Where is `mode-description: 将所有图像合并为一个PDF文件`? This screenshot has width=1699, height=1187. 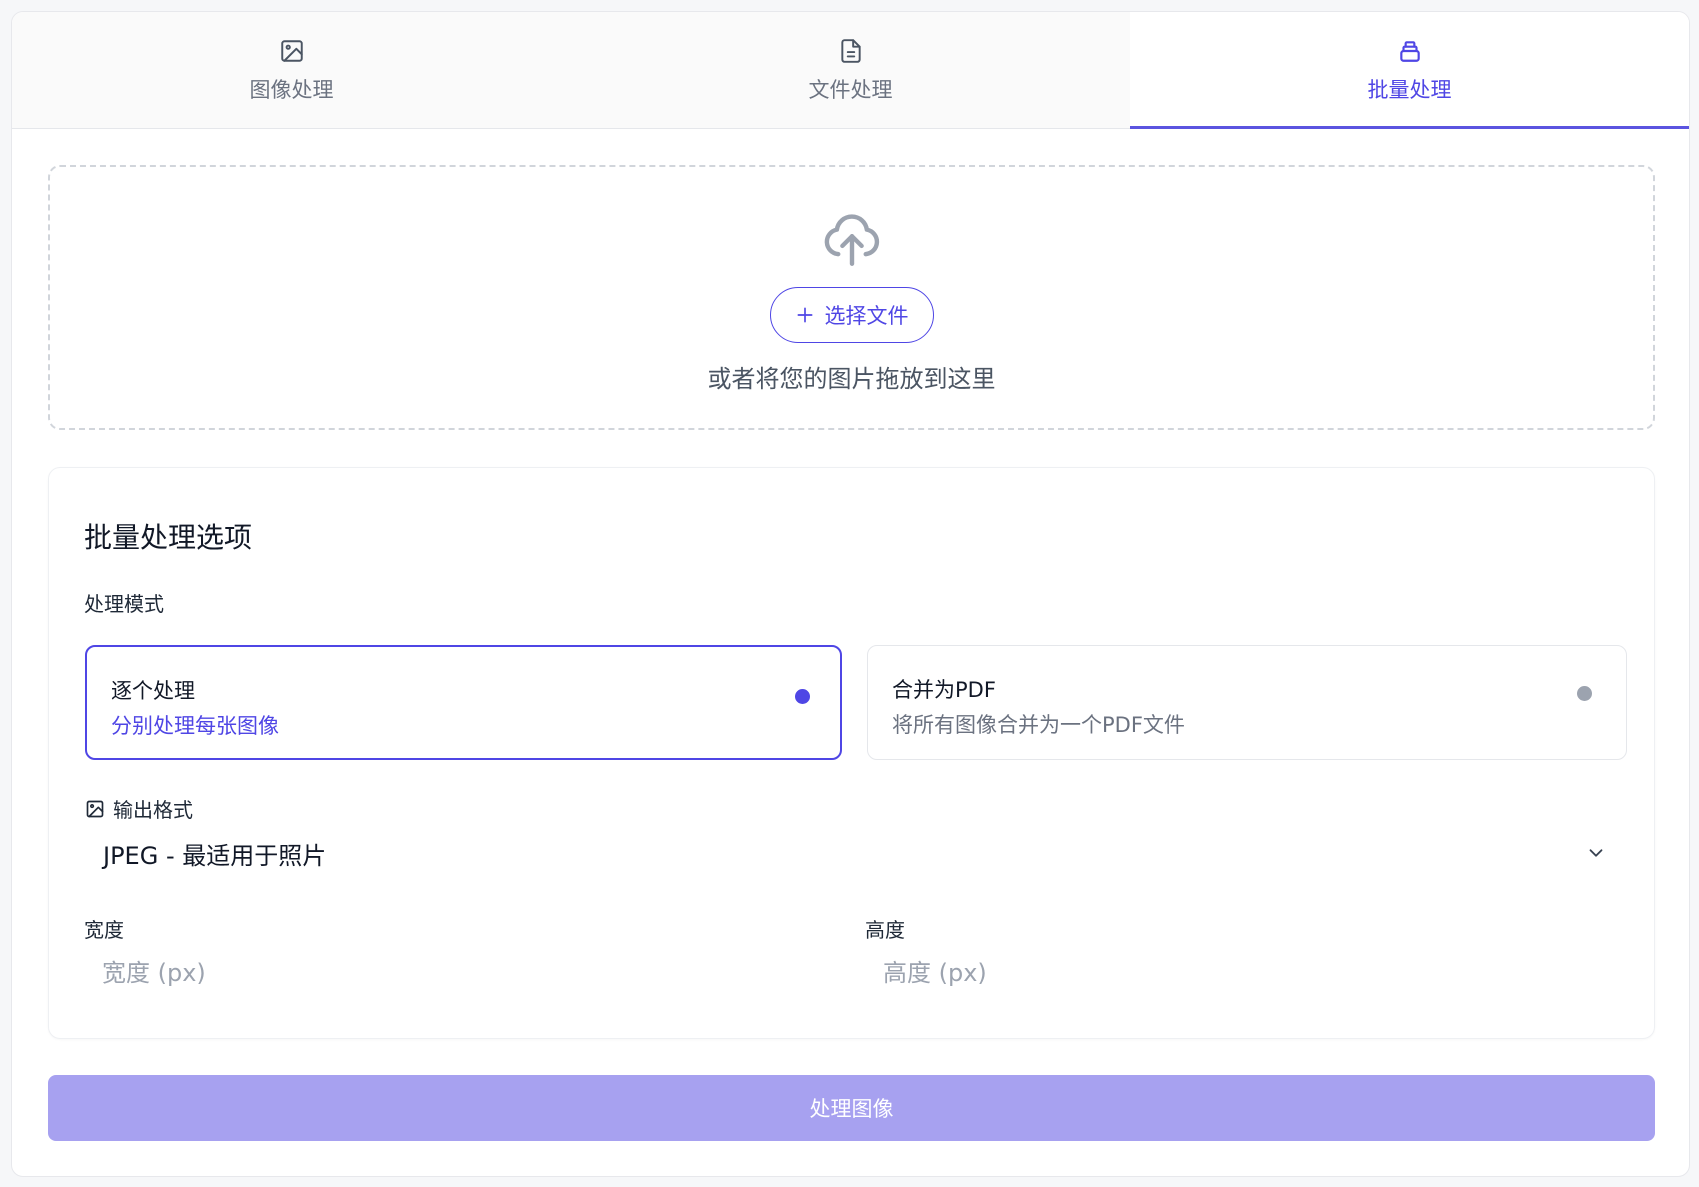 mode-description: 将所有图像合并为一个PDF文件 is located at coordinates (1038, 725).